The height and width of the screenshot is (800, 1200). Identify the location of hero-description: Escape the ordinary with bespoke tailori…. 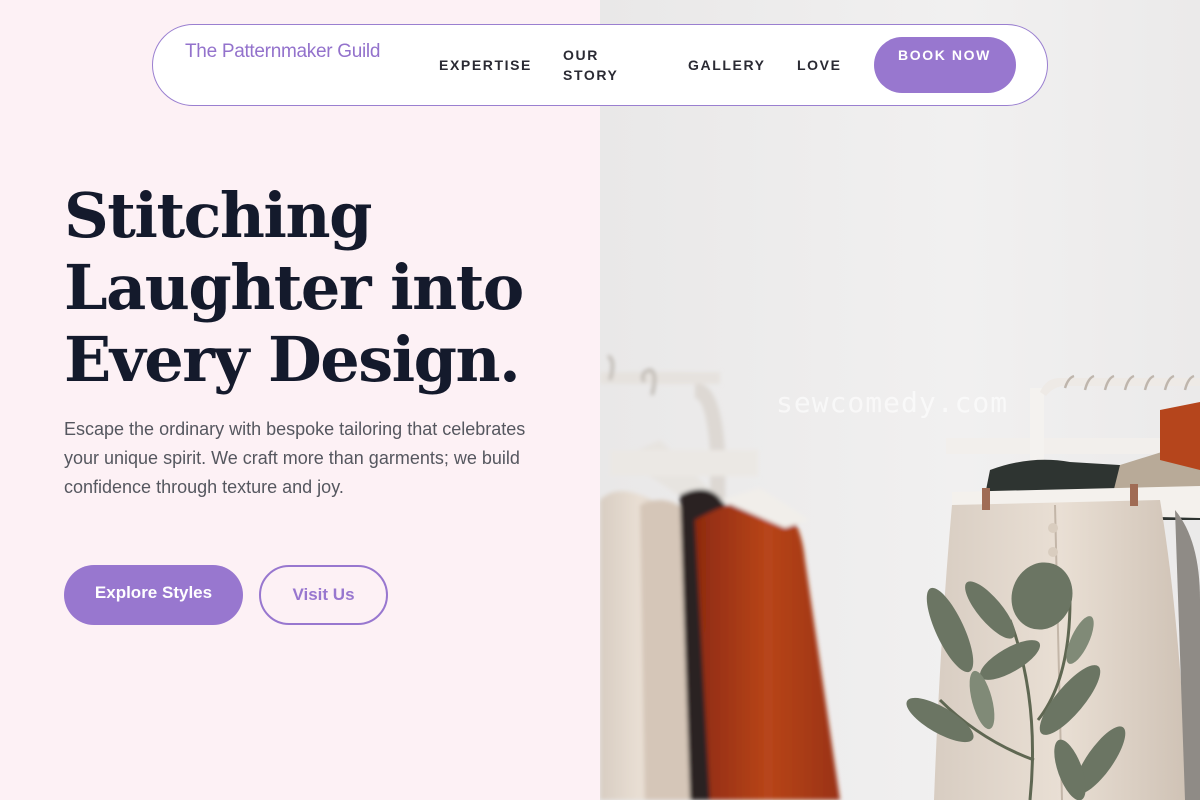
(295, 458).